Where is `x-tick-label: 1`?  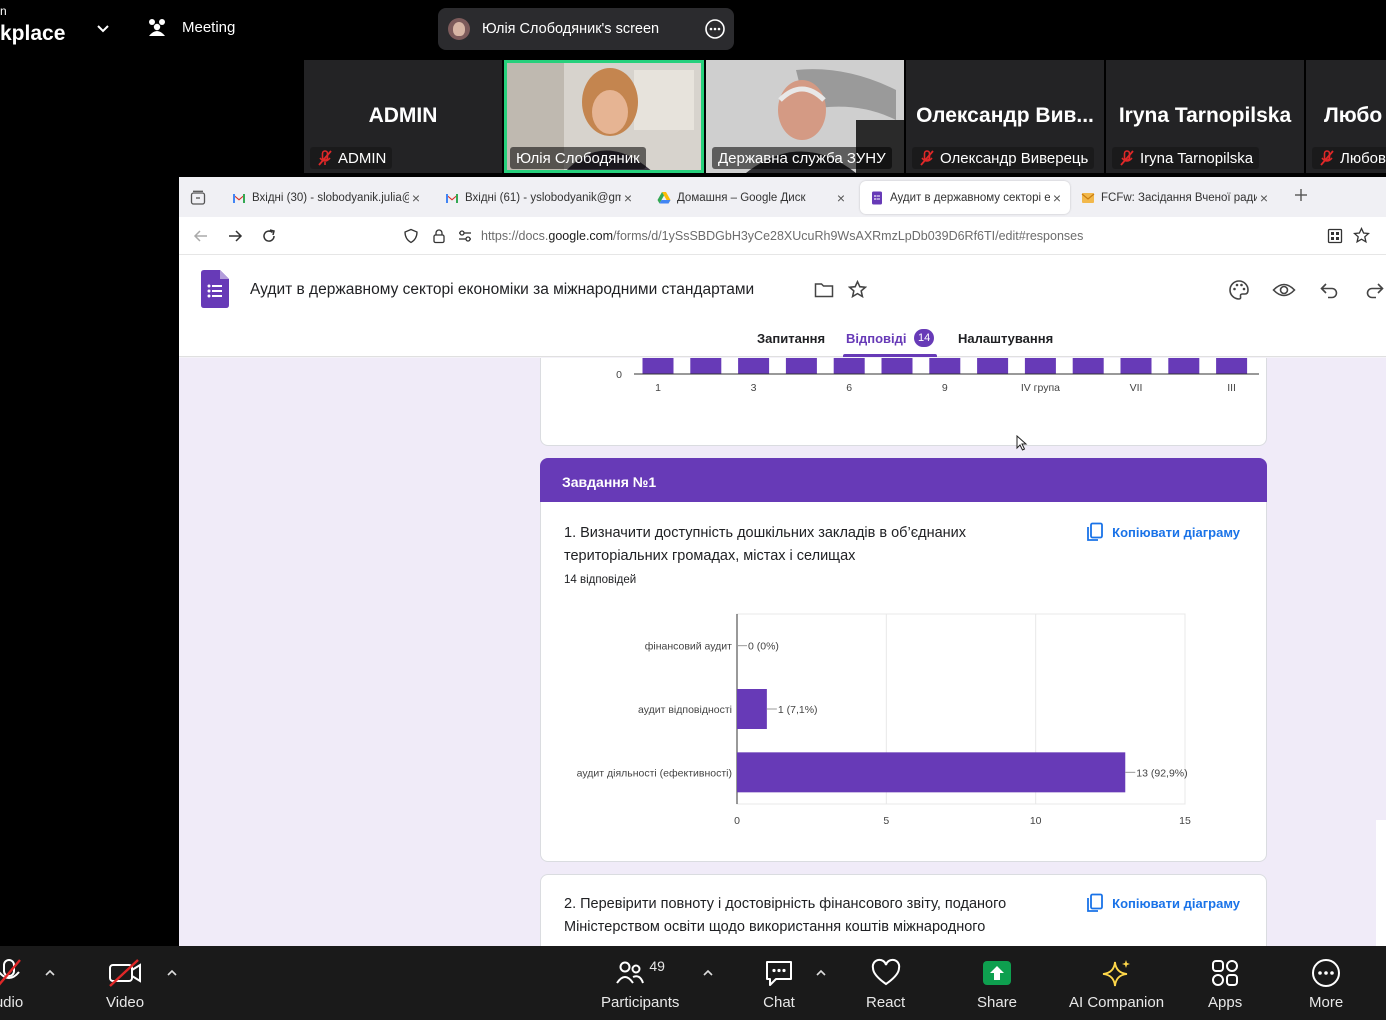 x-tick-label: 1 is located at coordinates (658, 388).